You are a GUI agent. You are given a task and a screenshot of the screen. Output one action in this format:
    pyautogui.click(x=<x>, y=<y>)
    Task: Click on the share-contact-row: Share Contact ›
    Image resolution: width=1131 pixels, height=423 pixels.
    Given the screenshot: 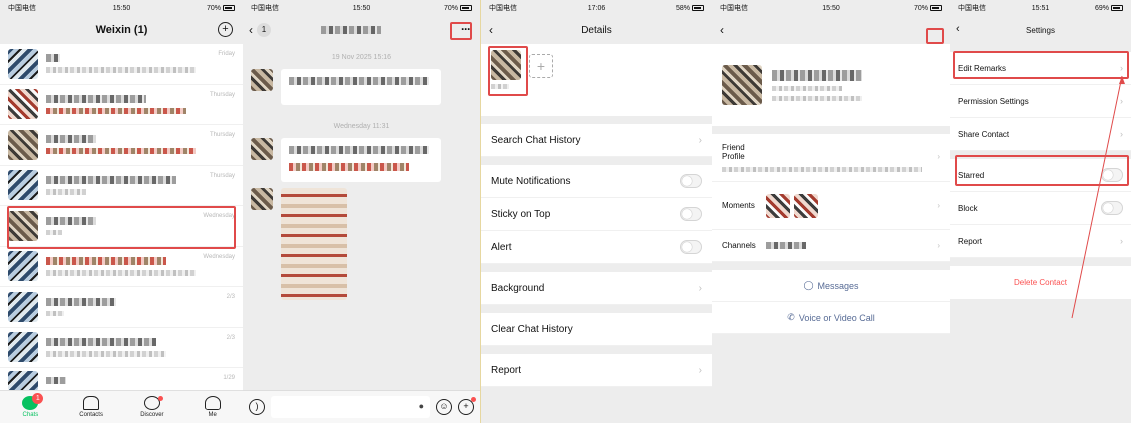 What is the action you would take?
    pyautogui.click(x=1040, y=134)
    